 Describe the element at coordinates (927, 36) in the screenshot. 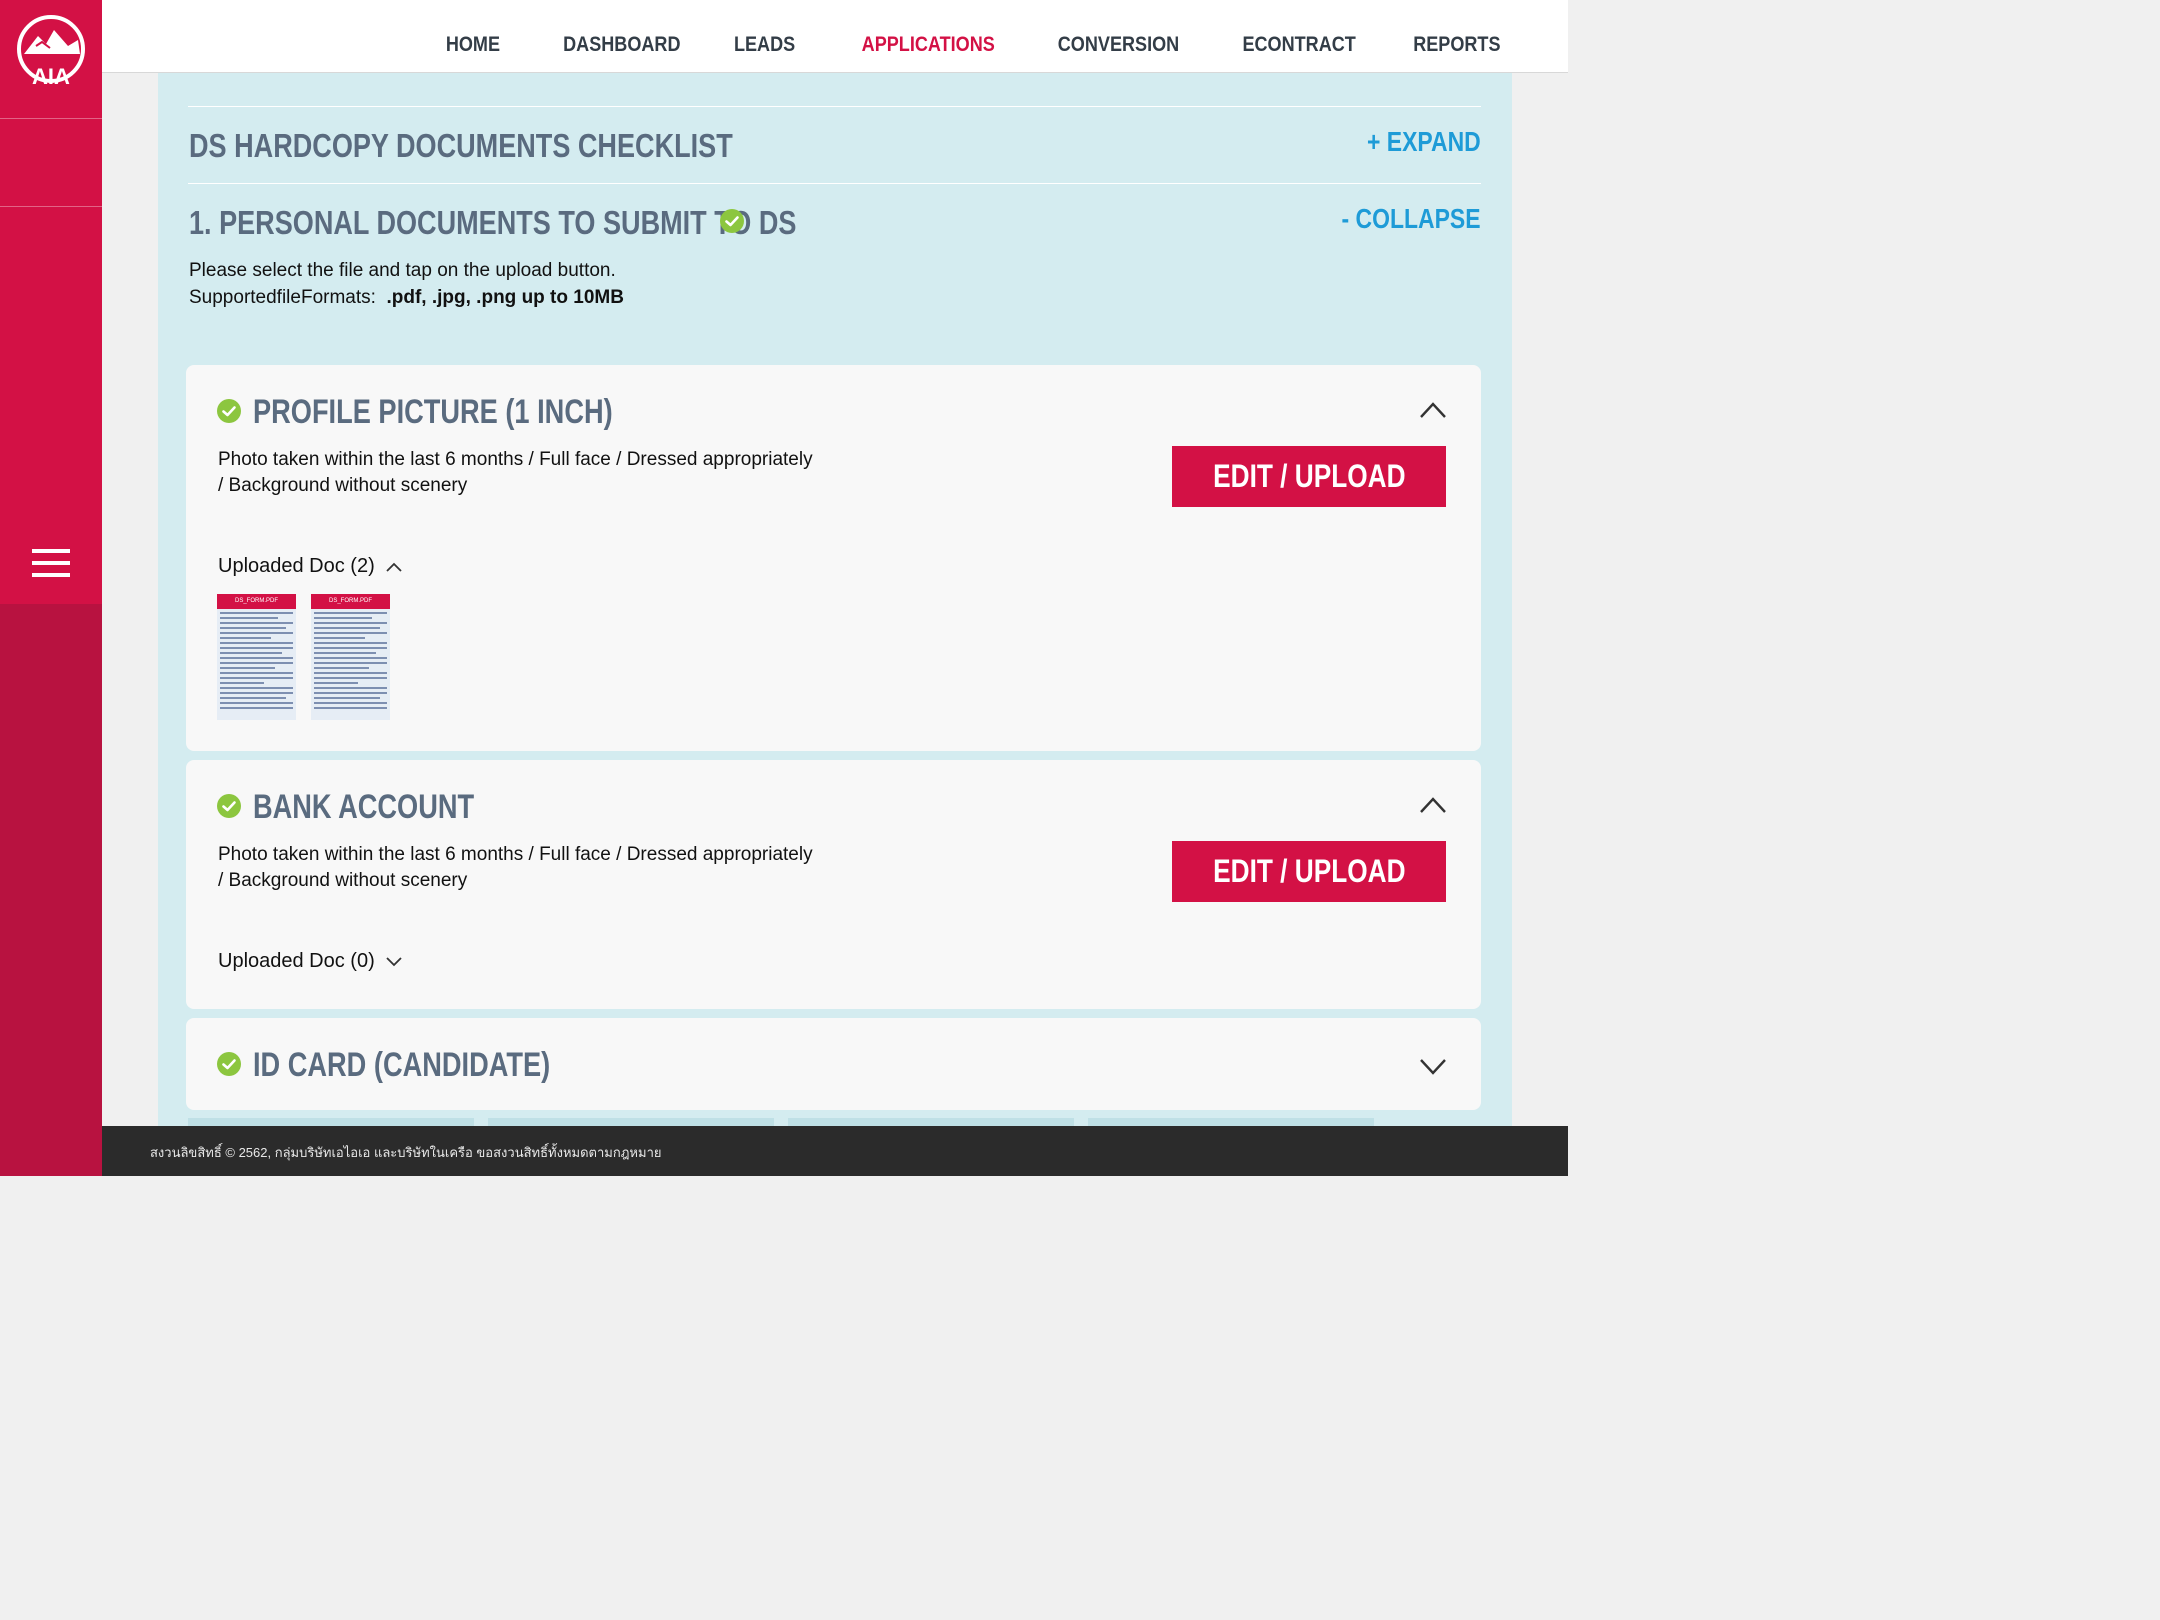

I see `nav-applications: APPLICATIONS` at that location.